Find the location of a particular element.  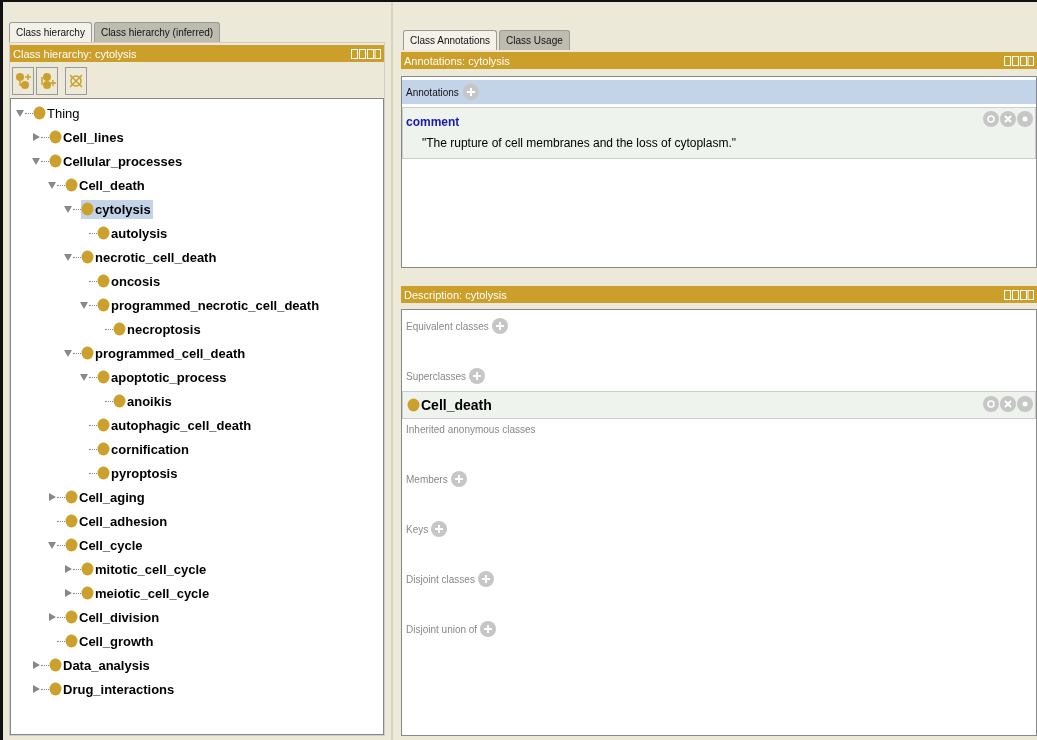

annotation-row: comment "The rupture of cell membranes and the loss of cytoplasm." is located at coordinates (719, 133).